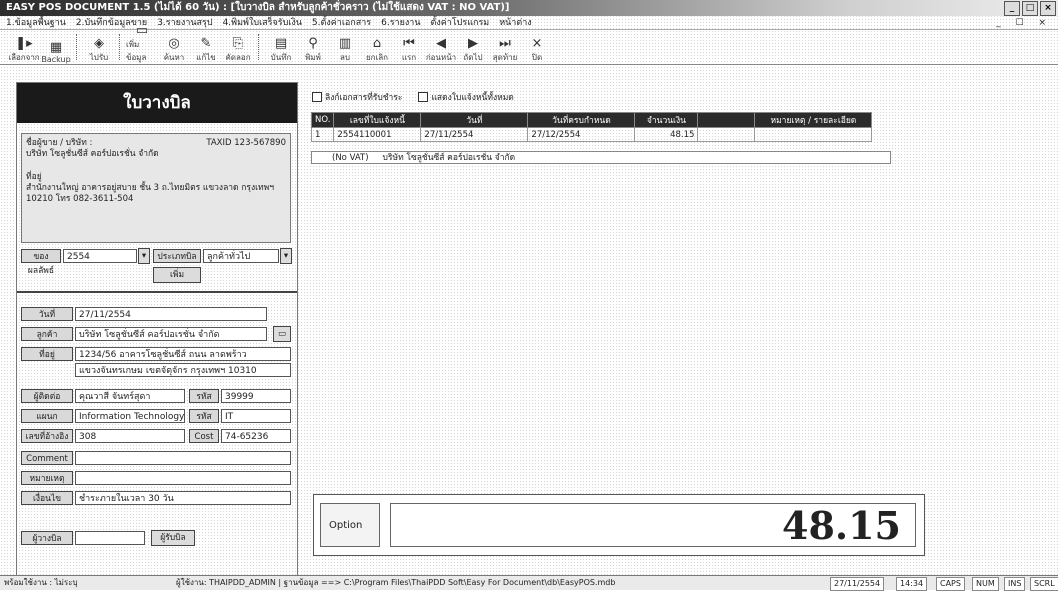 This screenshot has width=1058, height=591. What do you see at coordinates (177, 256) in the screenshot?
I see `doc-type-label: ประเภทบิล` at bounding box center [177, 256].